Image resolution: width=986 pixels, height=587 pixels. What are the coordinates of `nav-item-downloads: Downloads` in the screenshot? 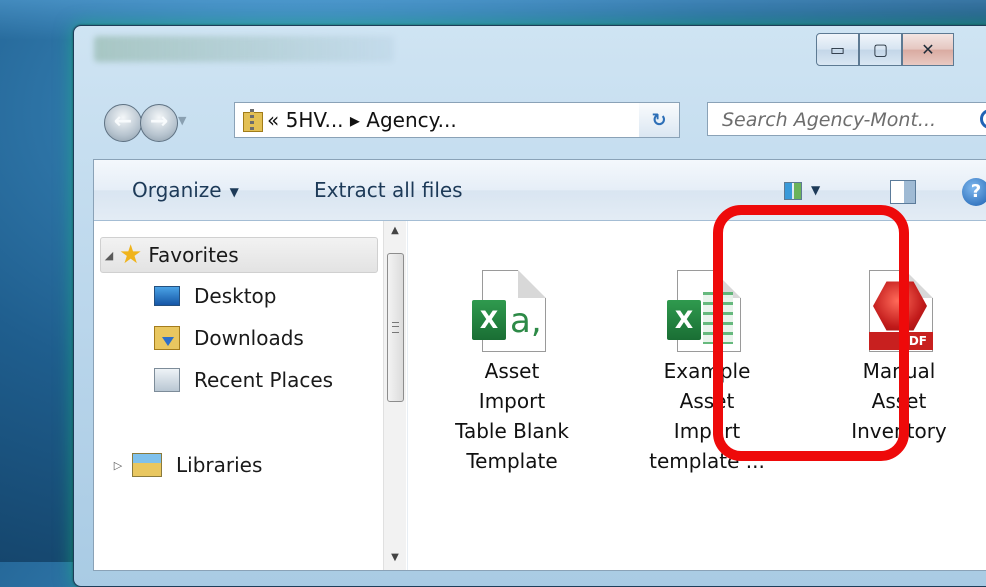 It's located at (229, 338).